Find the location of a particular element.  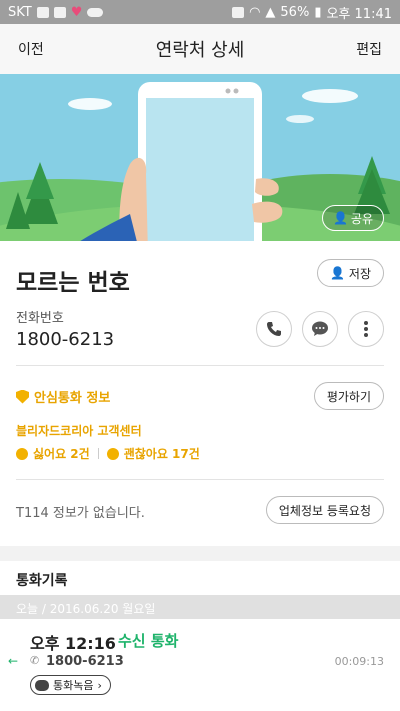

chevron-right-icon: › is located at coordinates (99, 685).